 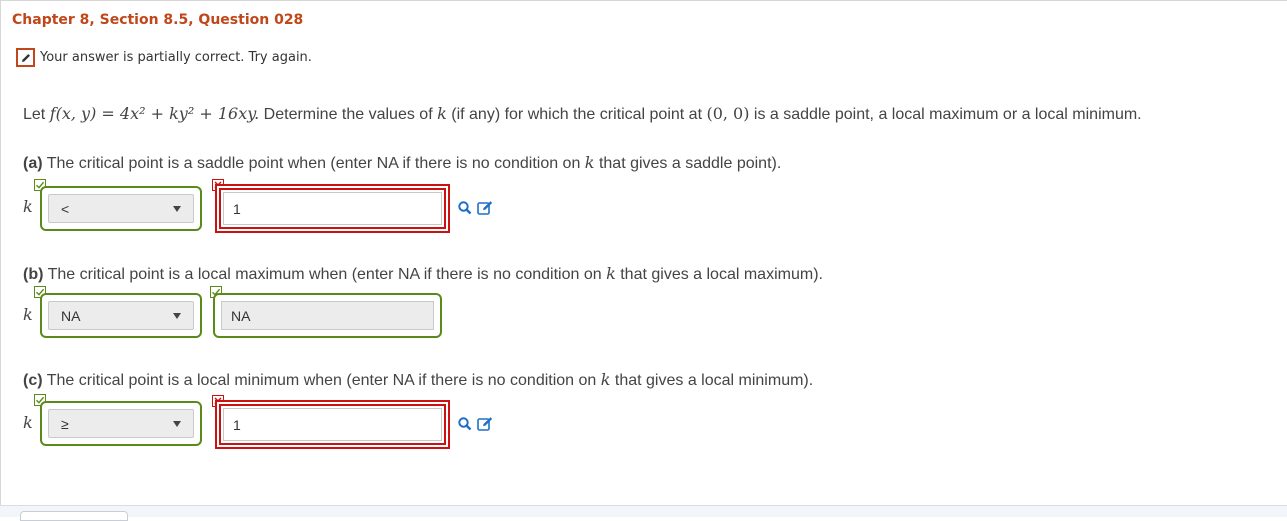 What do you see at coordinates (25, 57) in the screenshot?
I see `pencil-icon` at bounding box center [25, 57].